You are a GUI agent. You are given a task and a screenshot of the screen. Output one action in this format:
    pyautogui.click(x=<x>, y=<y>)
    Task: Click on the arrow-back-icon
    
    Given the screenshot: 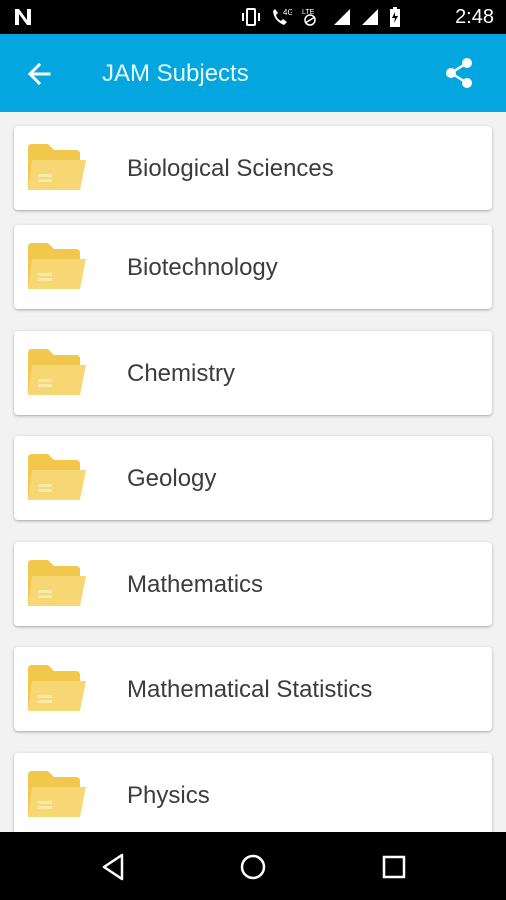 What is the action you would take?
    pyautogui.click(x=39, y=74)
    